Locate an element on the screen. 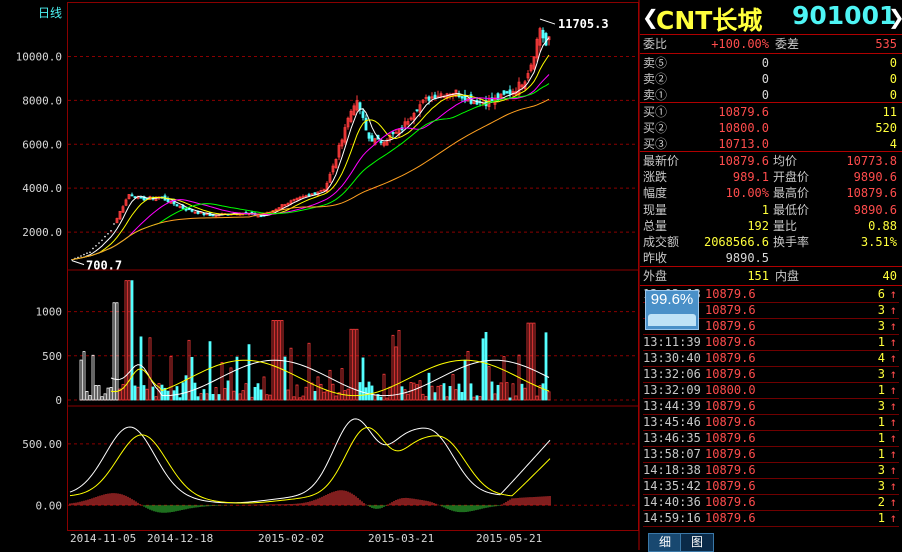 This screenshot has width=902, height=552. tick-row: 13:32:09 10800.0 1 ↑ is located at coordinates (771, 390).